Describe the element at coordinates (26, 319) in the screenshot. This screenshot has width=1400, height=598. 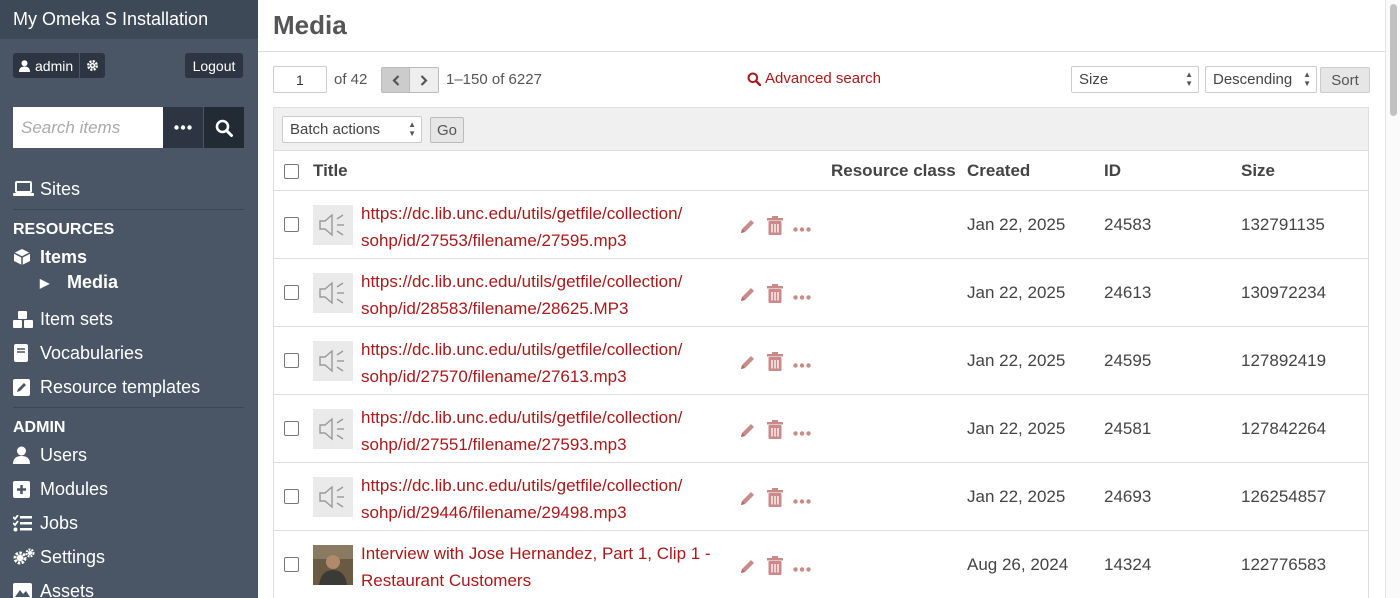
I see `cubes-icon` at that location.